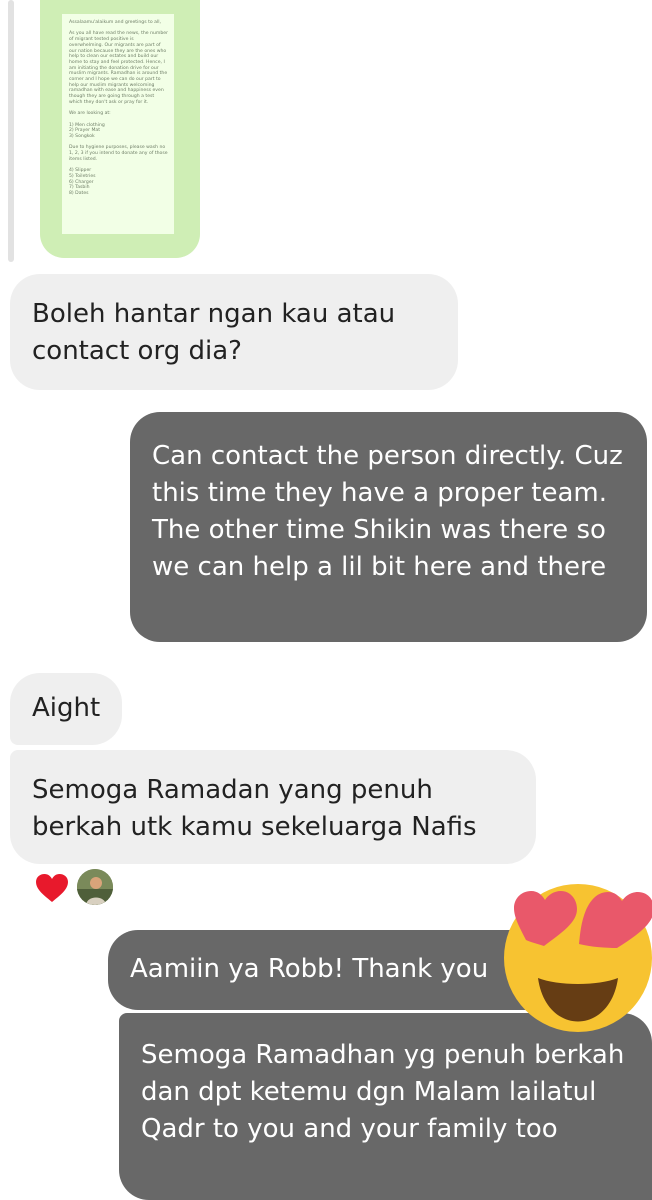  What do you see at coordinates (52, 888) in the screenshot?
I see `message-reaction-heart-icon` at bounding box center [52, 888].